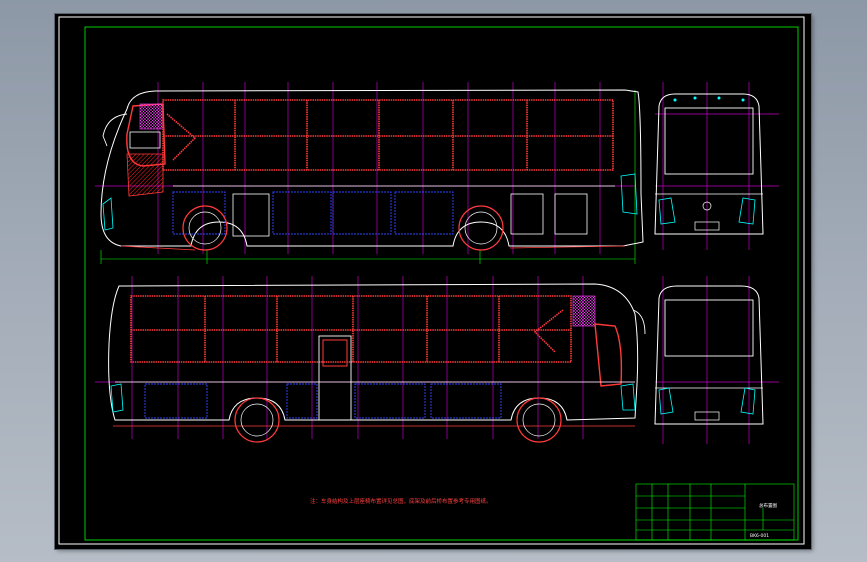  I want to click on drawing-number: BK6-001, so click(760, 536).